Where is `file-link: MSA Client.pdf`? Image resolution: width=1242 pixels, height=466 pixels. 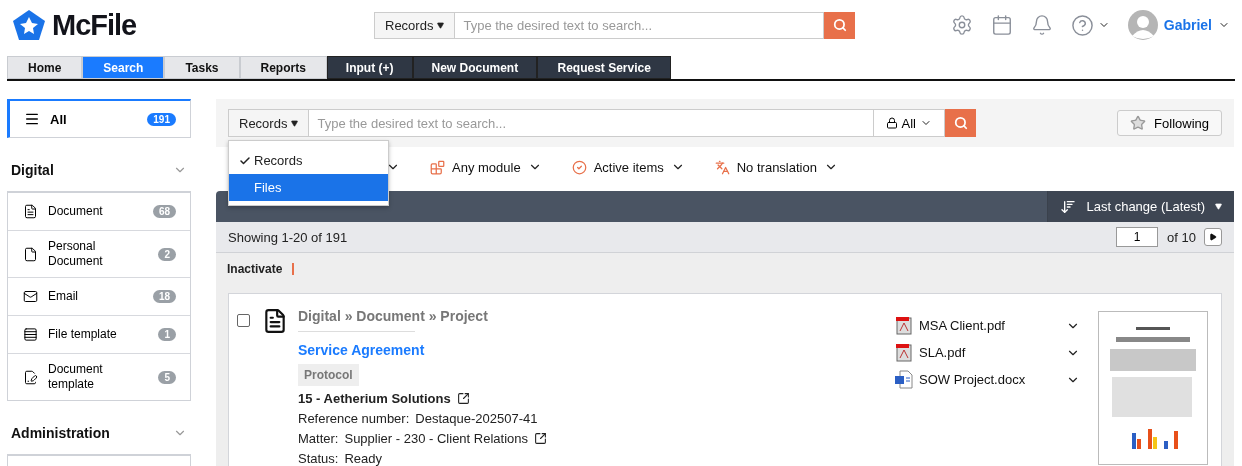
file-link: MSA Client.pdf is located at coordinates (962, 325).